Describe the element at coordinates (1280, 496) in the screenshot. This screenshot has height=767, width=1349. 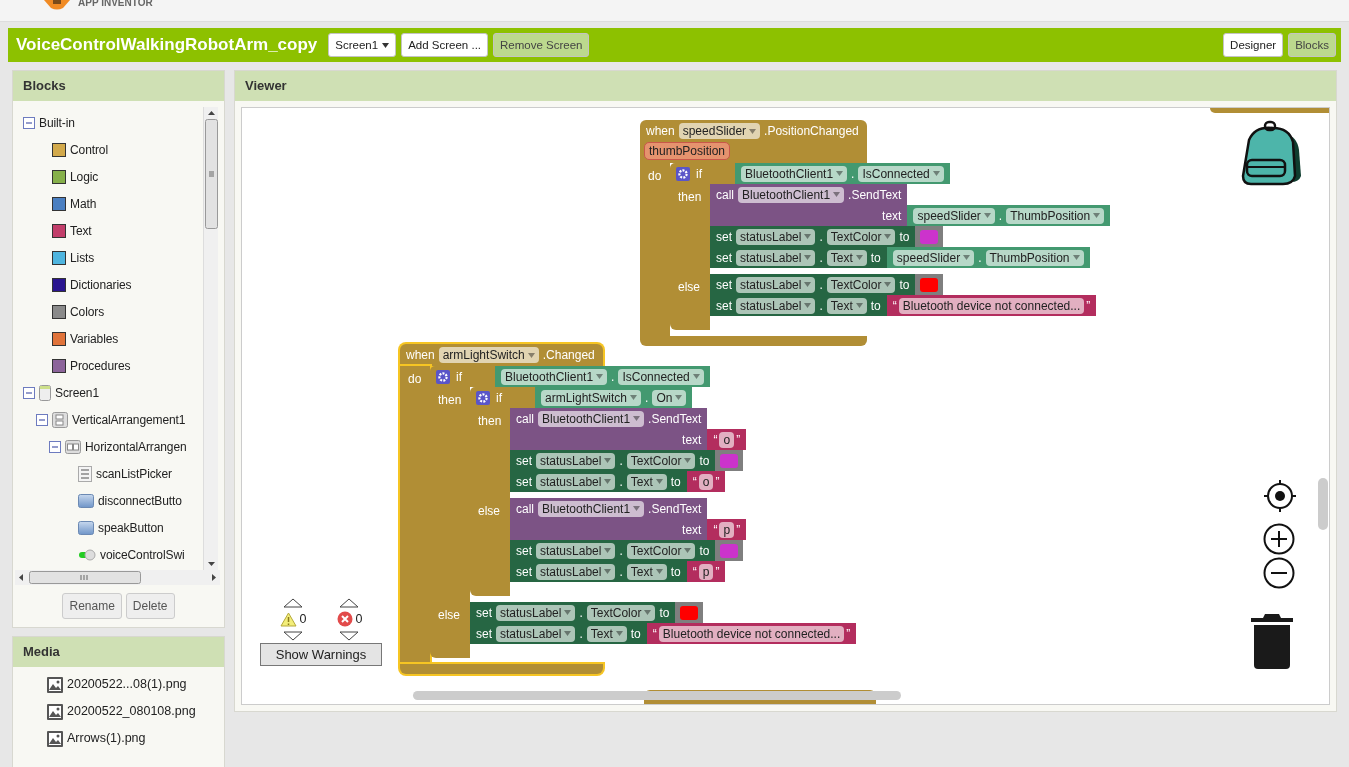
I see `target-icon` at that location.